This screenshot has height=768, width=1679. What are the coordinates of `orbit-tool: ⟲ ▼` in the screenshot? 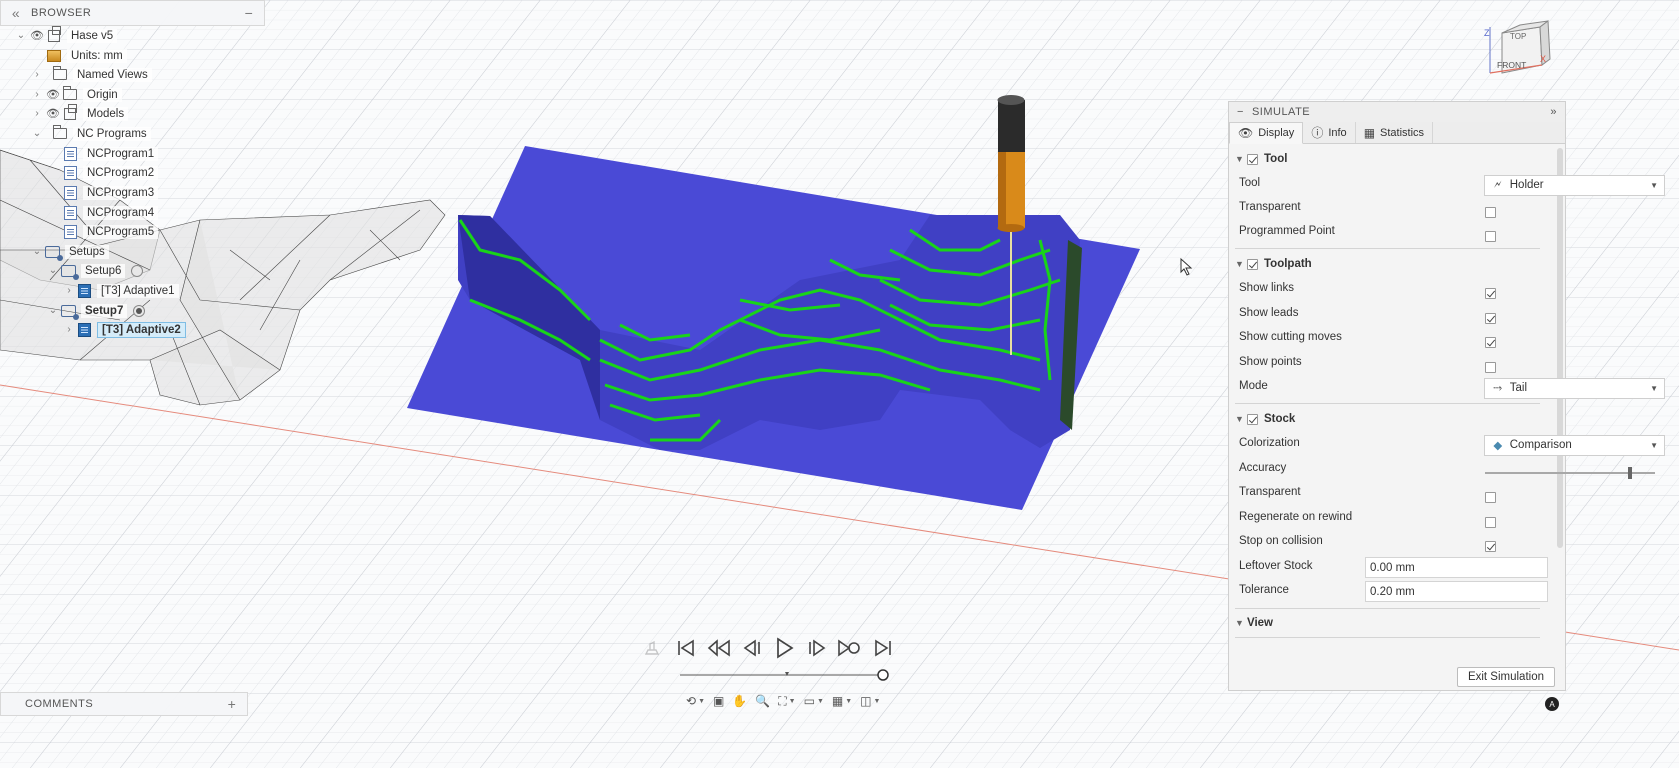 It's located at (695, 701).